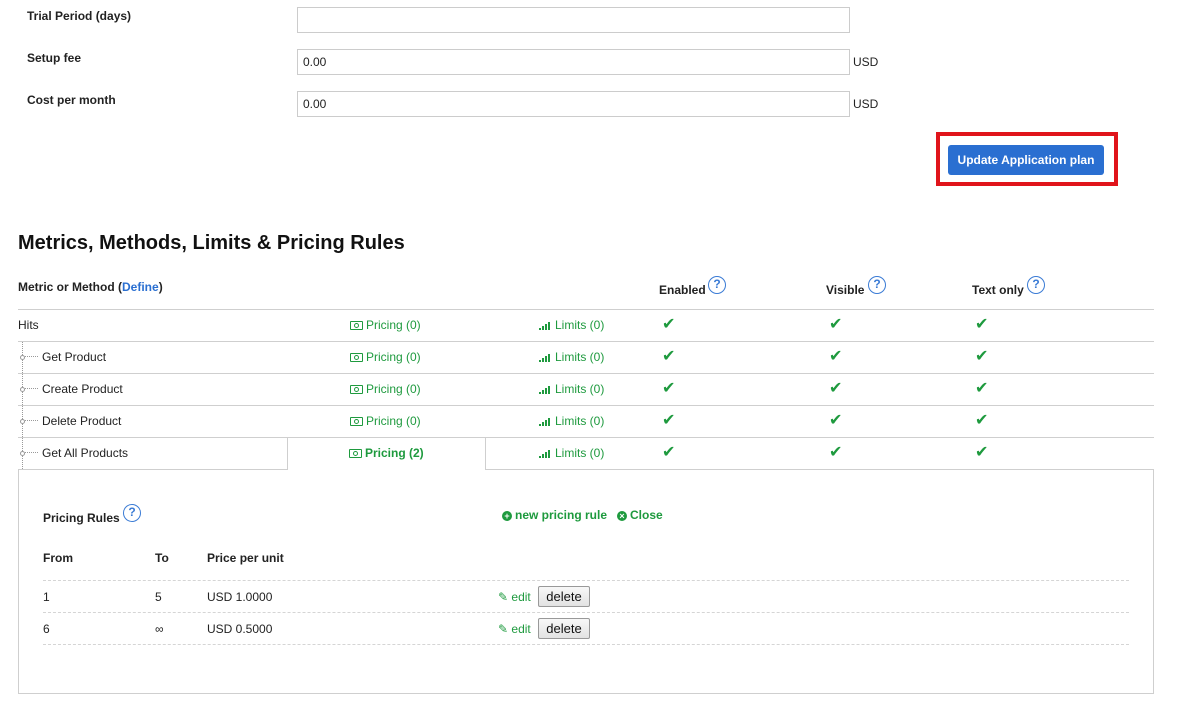 This screenshot has height=702, width=1177. I want to click on rule-price: USD 0.5000, so click(240, 629).